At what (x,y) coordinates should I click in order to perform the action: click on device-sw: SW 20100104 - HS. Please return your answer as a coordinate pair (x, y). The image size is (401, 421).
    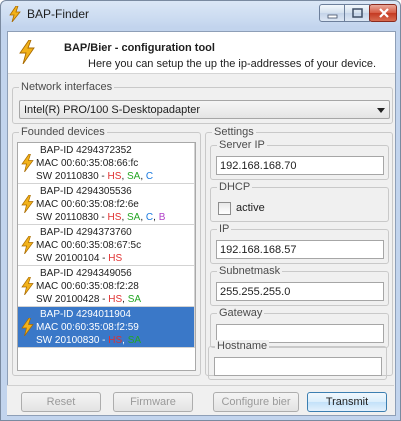
    Looking at the image, I should click on (79, 258).